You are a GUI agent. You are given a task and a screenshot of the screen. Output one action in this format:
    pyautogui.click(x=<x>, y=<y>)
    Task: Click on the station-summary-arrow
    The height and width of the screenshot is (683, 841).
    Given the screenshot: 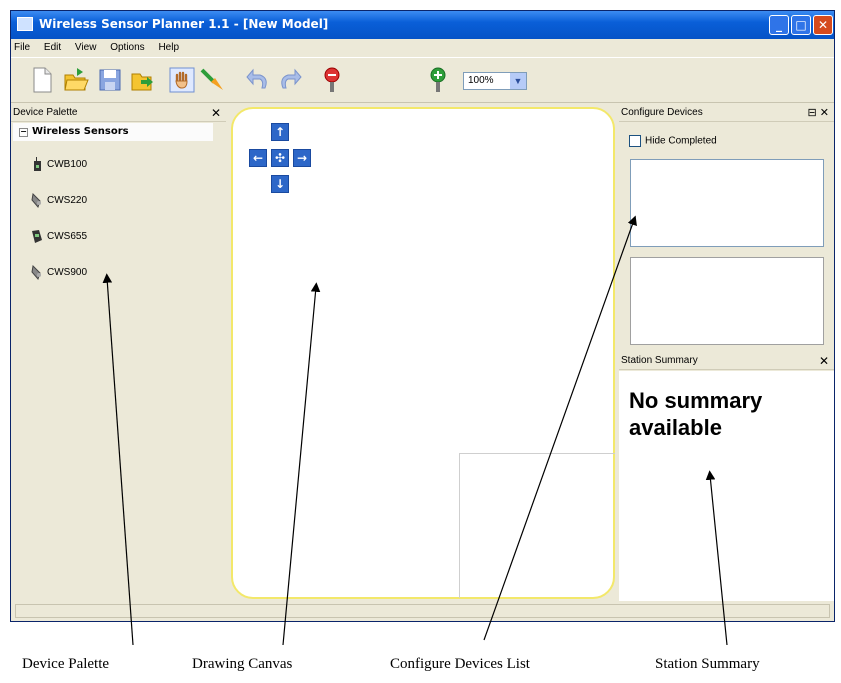 What is the action you would take?
    pyautogui.click(x=716, y=558)
    